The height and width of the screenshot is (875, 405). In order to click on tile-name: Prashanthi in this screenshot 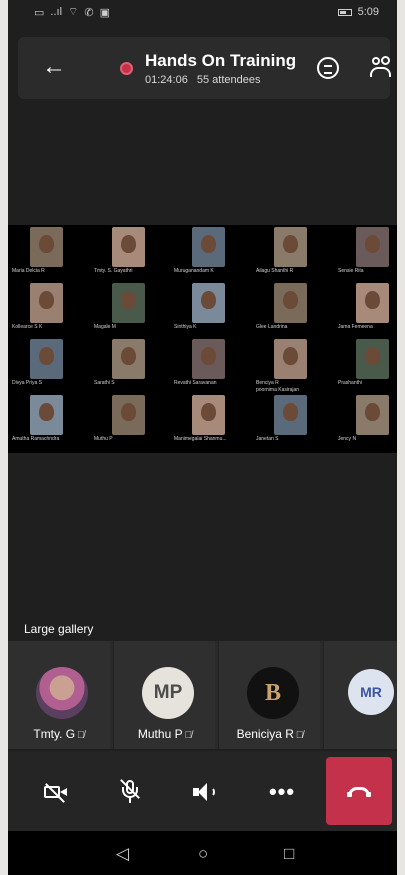, I will do `click(350, 383)`.